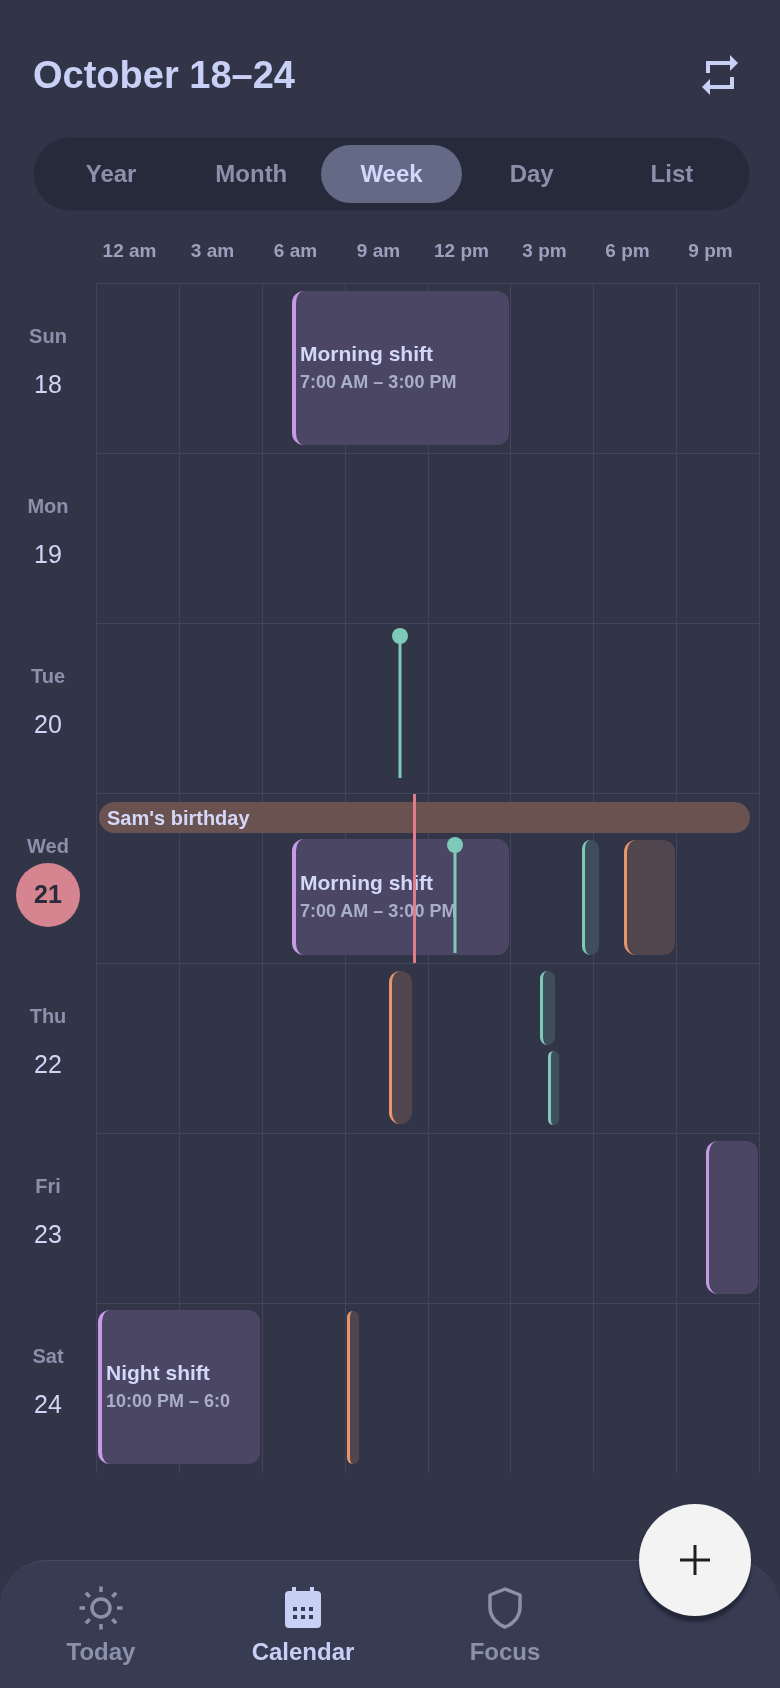 This screenshot has width=780, height=1688. Describe the element at coordinates (710, 250) in the screenshot. I see `hour-label: 9 pm` at that location.